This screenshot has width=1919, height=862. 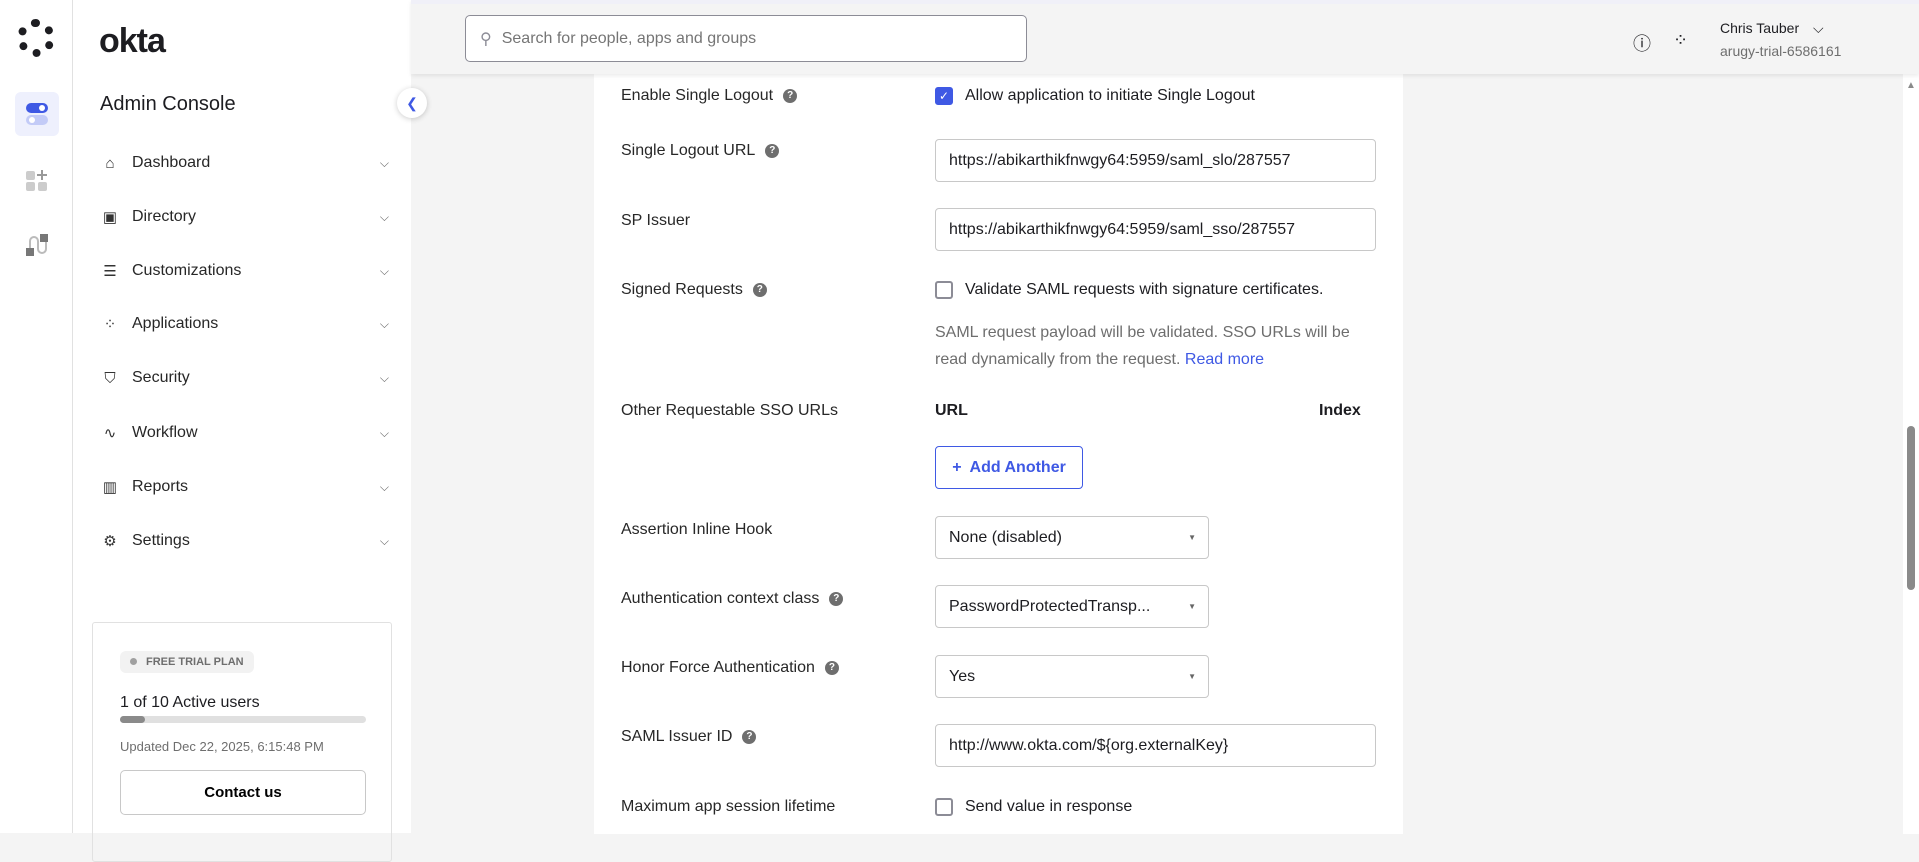 What do you see at coordinates (1340, 410) in the screenshot?
I see `index-column-header: Index` at bounding box center [1340, 410].